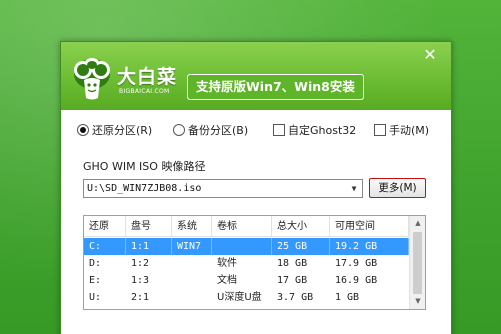 The image size is (501, 334). Describe the element at coordinates (295, 297) in the screenshot. I see `table-cell: 3.7 GB` at that location.